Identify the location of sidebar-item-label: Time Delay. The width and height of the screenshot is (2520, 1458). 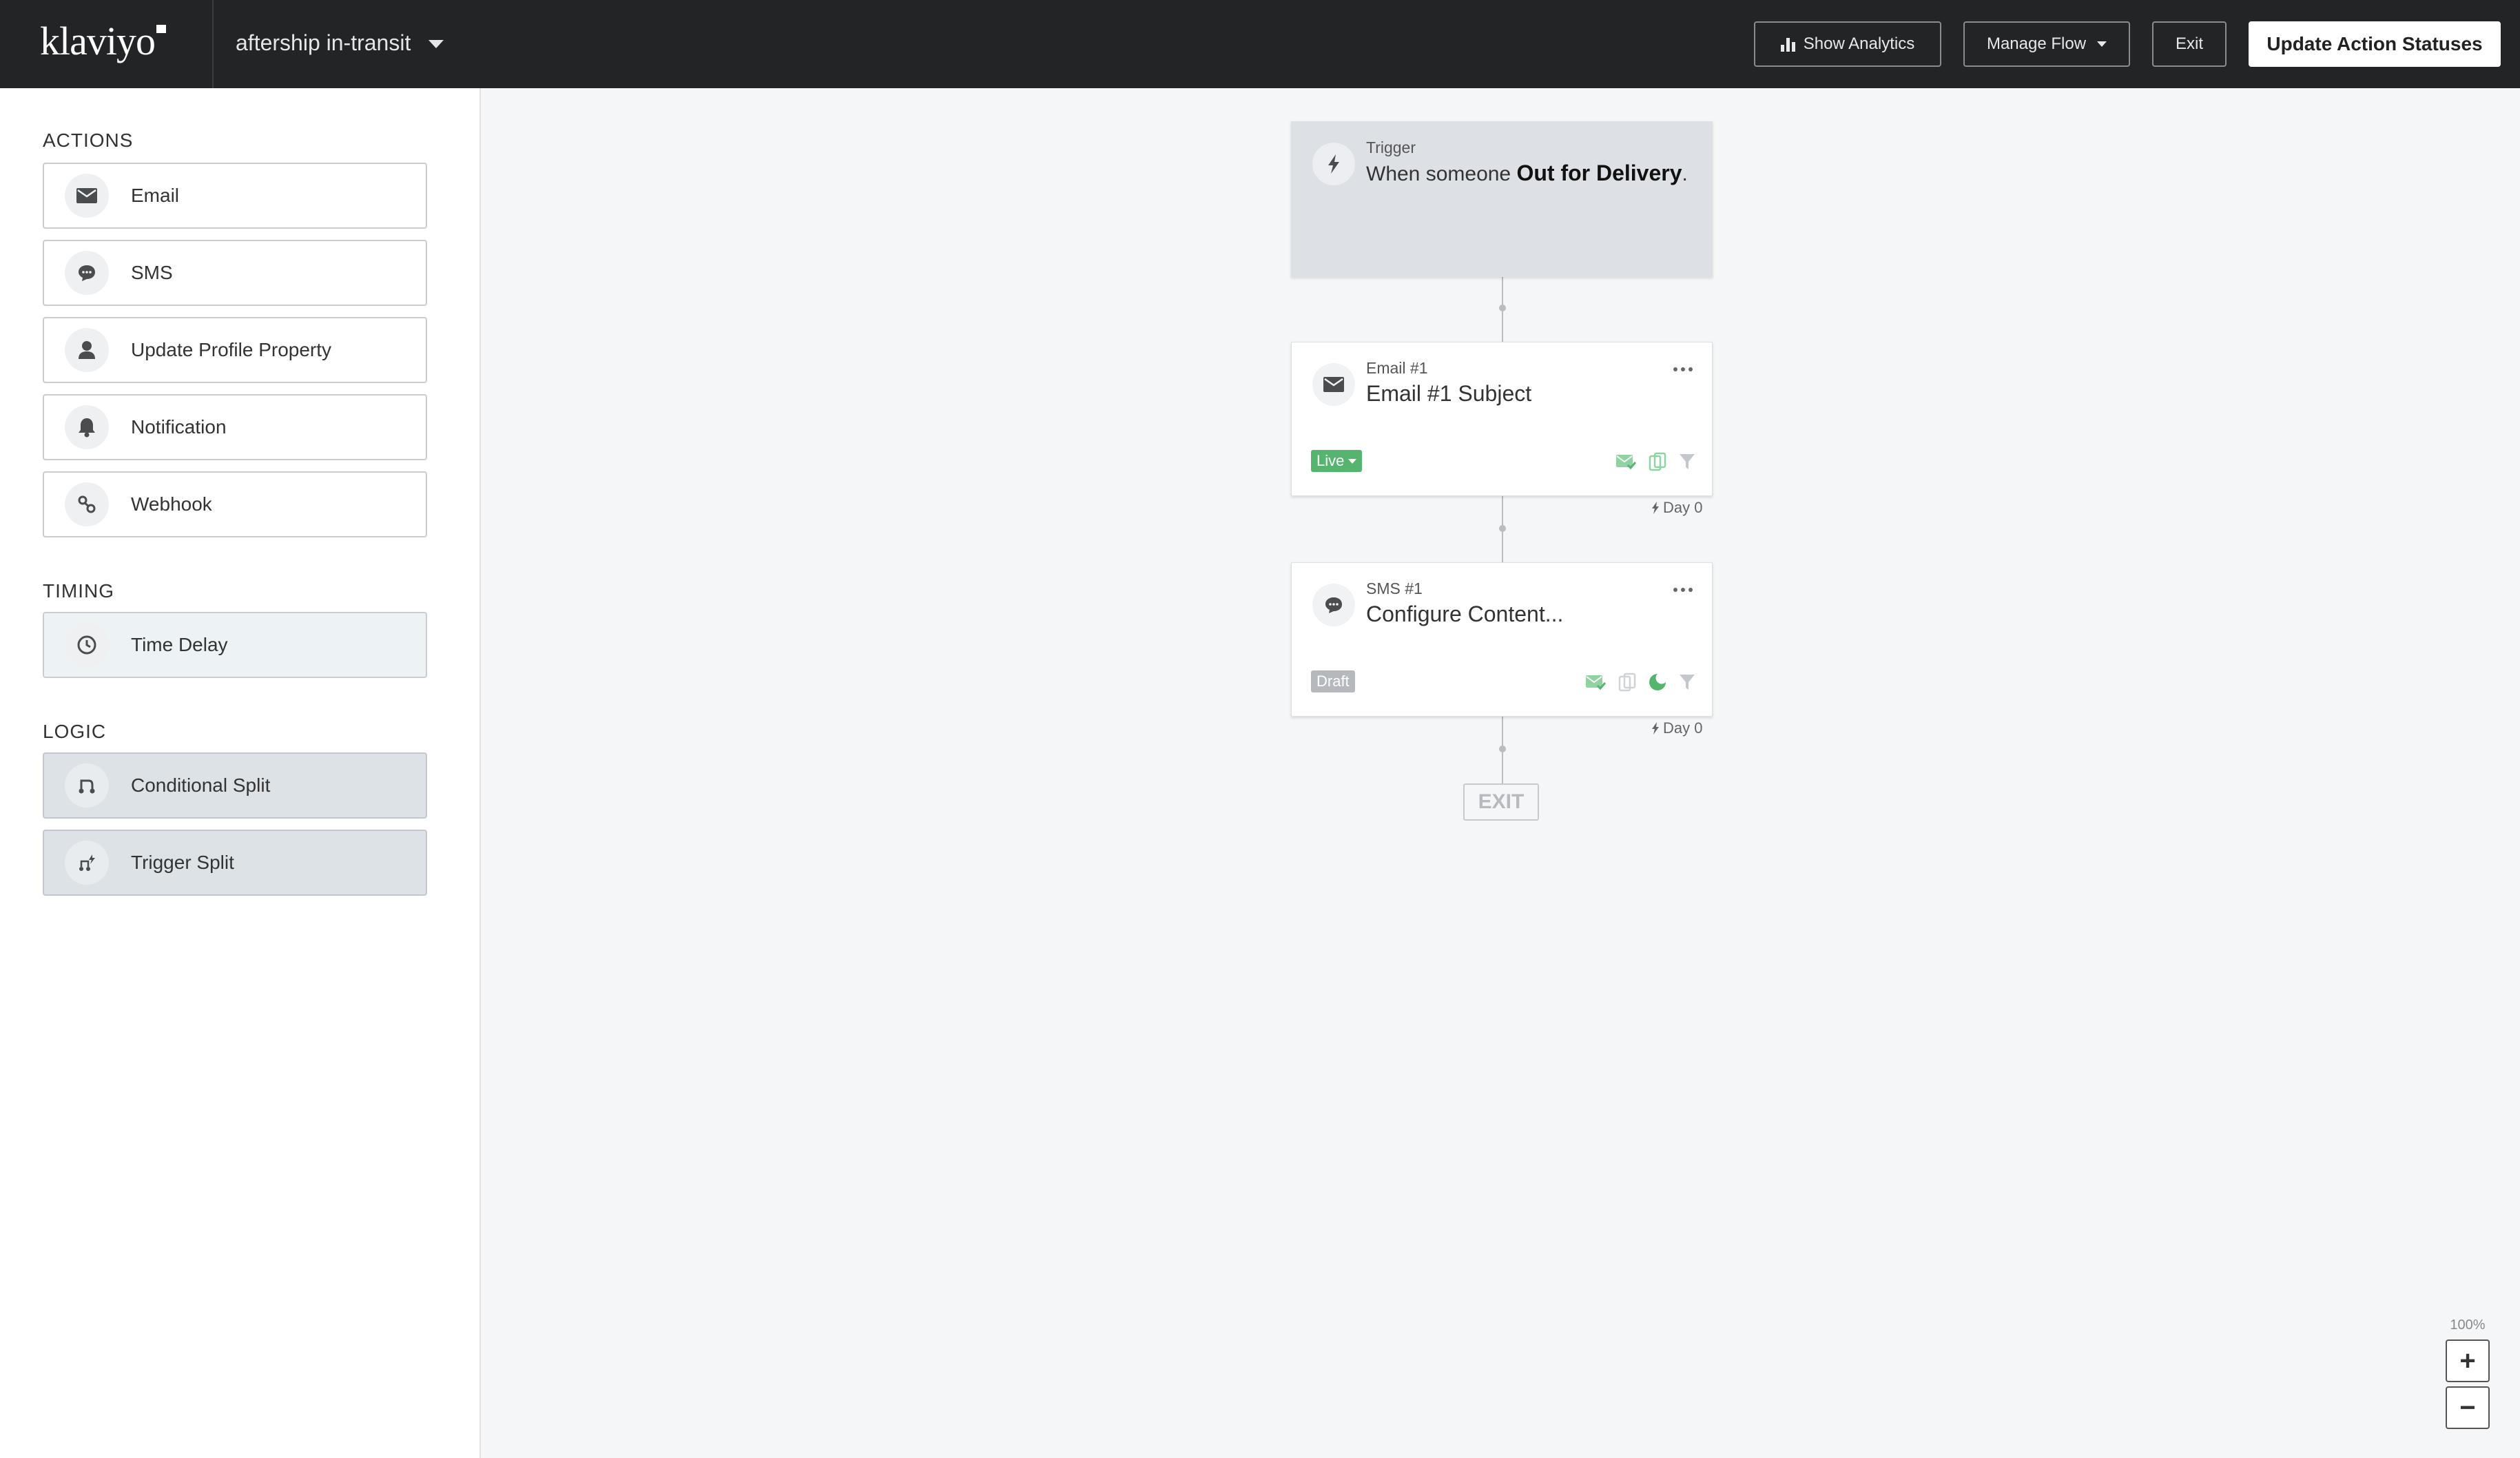
(179, 644).